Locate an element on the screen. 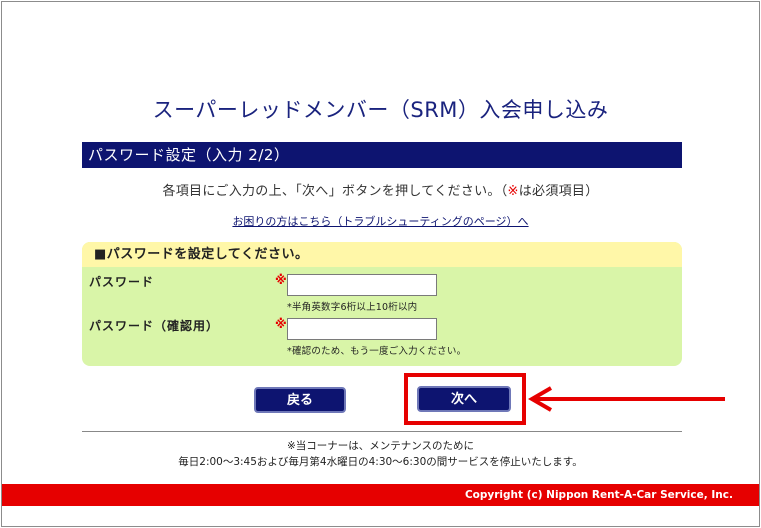 This screenshot has width=761, height=528. instruction-text-before: 各項目にご入力の上、「次へ」ボタンを押してください。（ is located at coordinates (335, 191).